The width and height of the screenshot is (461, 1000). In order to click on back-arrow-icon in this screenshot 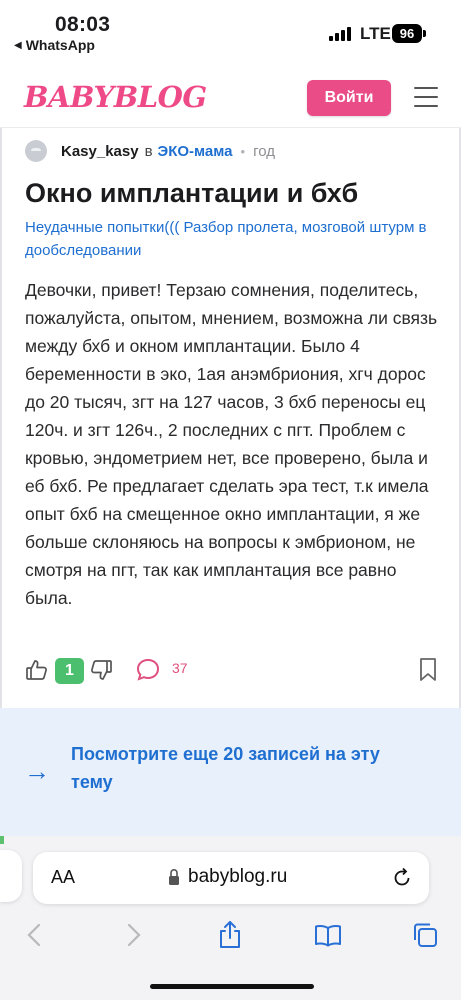, I will do `click(35, 935)`.